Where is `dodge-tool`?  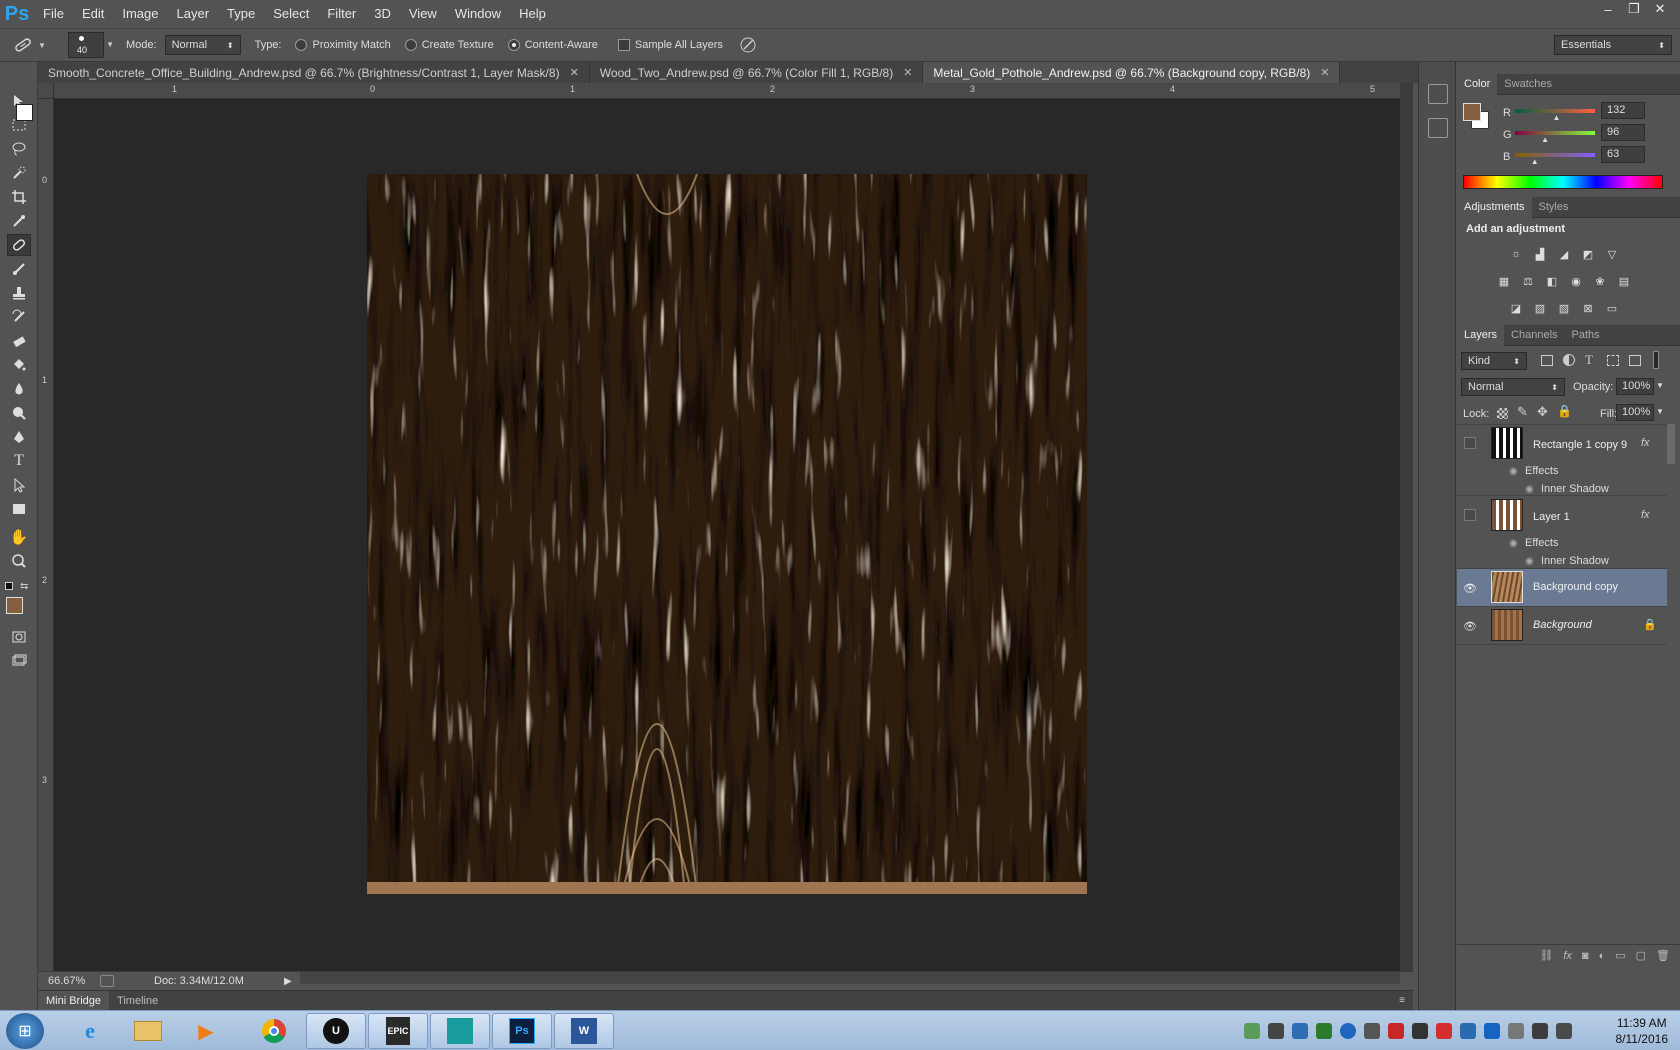 dodge-tool is located at coordinates (19, 413).